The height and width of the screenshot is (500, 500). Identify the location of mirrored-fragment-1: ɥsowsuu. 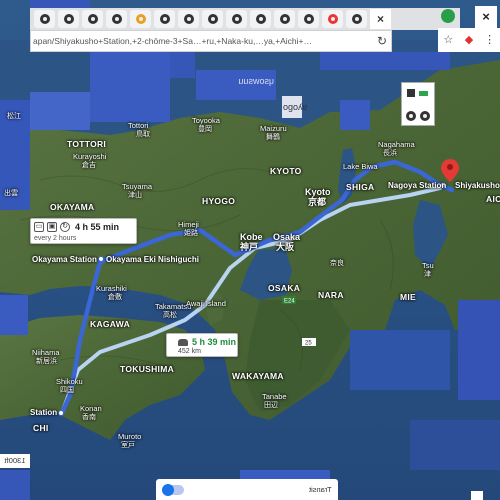
(256, 81).